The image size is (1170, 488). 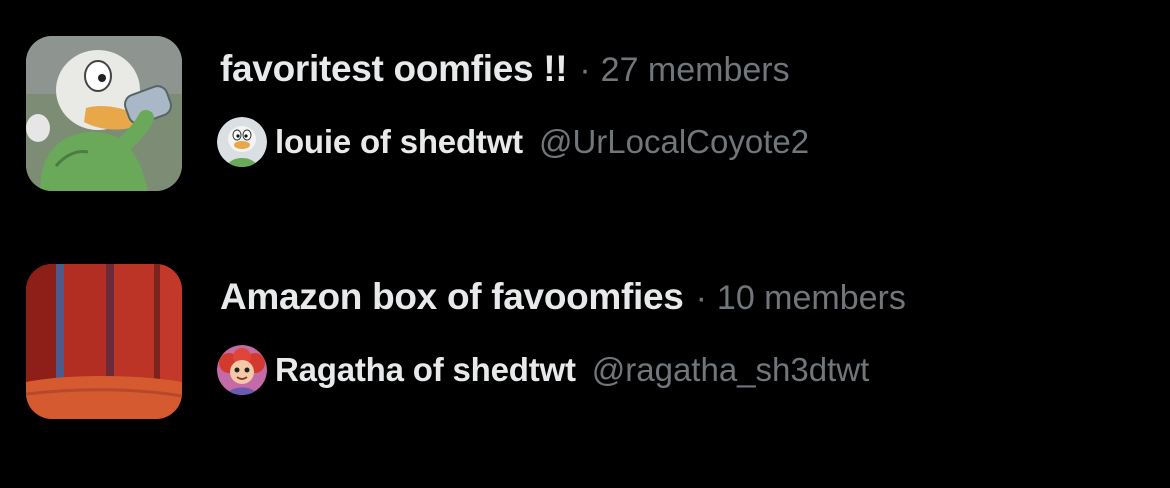 What do you see at coordinates (452, 296) in the screenshot?
I see `list-name: Amazon box of favoomfies` at bounding box center [452, 296].